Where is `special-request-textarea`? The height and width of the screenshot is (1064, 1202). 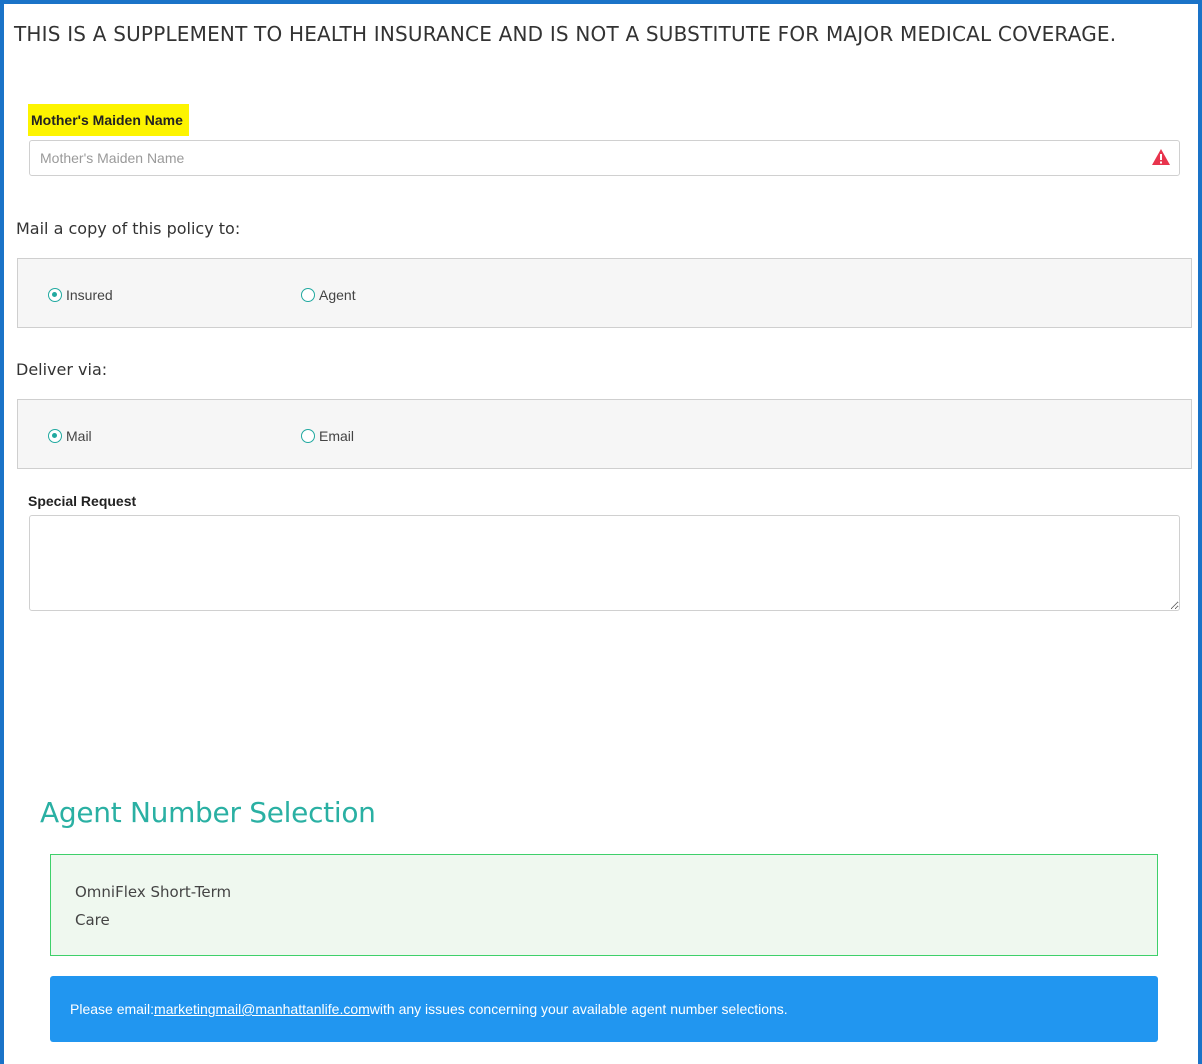 special-request-textarea is located at coordinates (604, 563).